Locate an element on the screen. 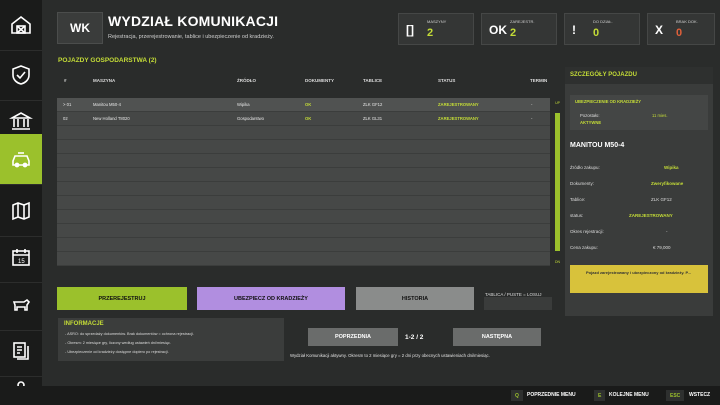 The image size is (720, 405). column-header: ŹRÓDŁO is located at coordinates (246, 80).